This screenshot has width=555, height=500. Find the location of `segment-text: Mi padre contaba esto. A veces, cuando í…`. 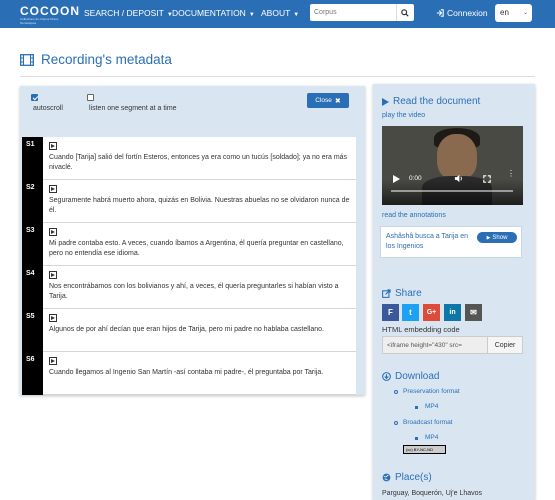

segment-text: Mi padre contaba esto. A veces, cuando í… is located at coordinates (196, 248).